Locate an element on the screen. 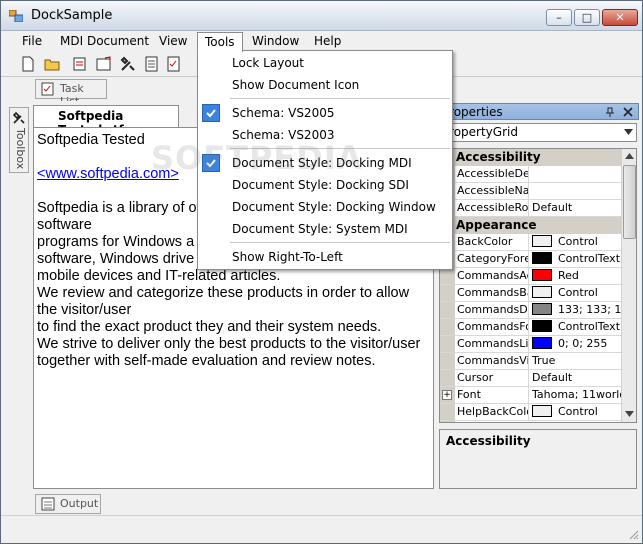  properties-icon is located at coordinates (80, 64).